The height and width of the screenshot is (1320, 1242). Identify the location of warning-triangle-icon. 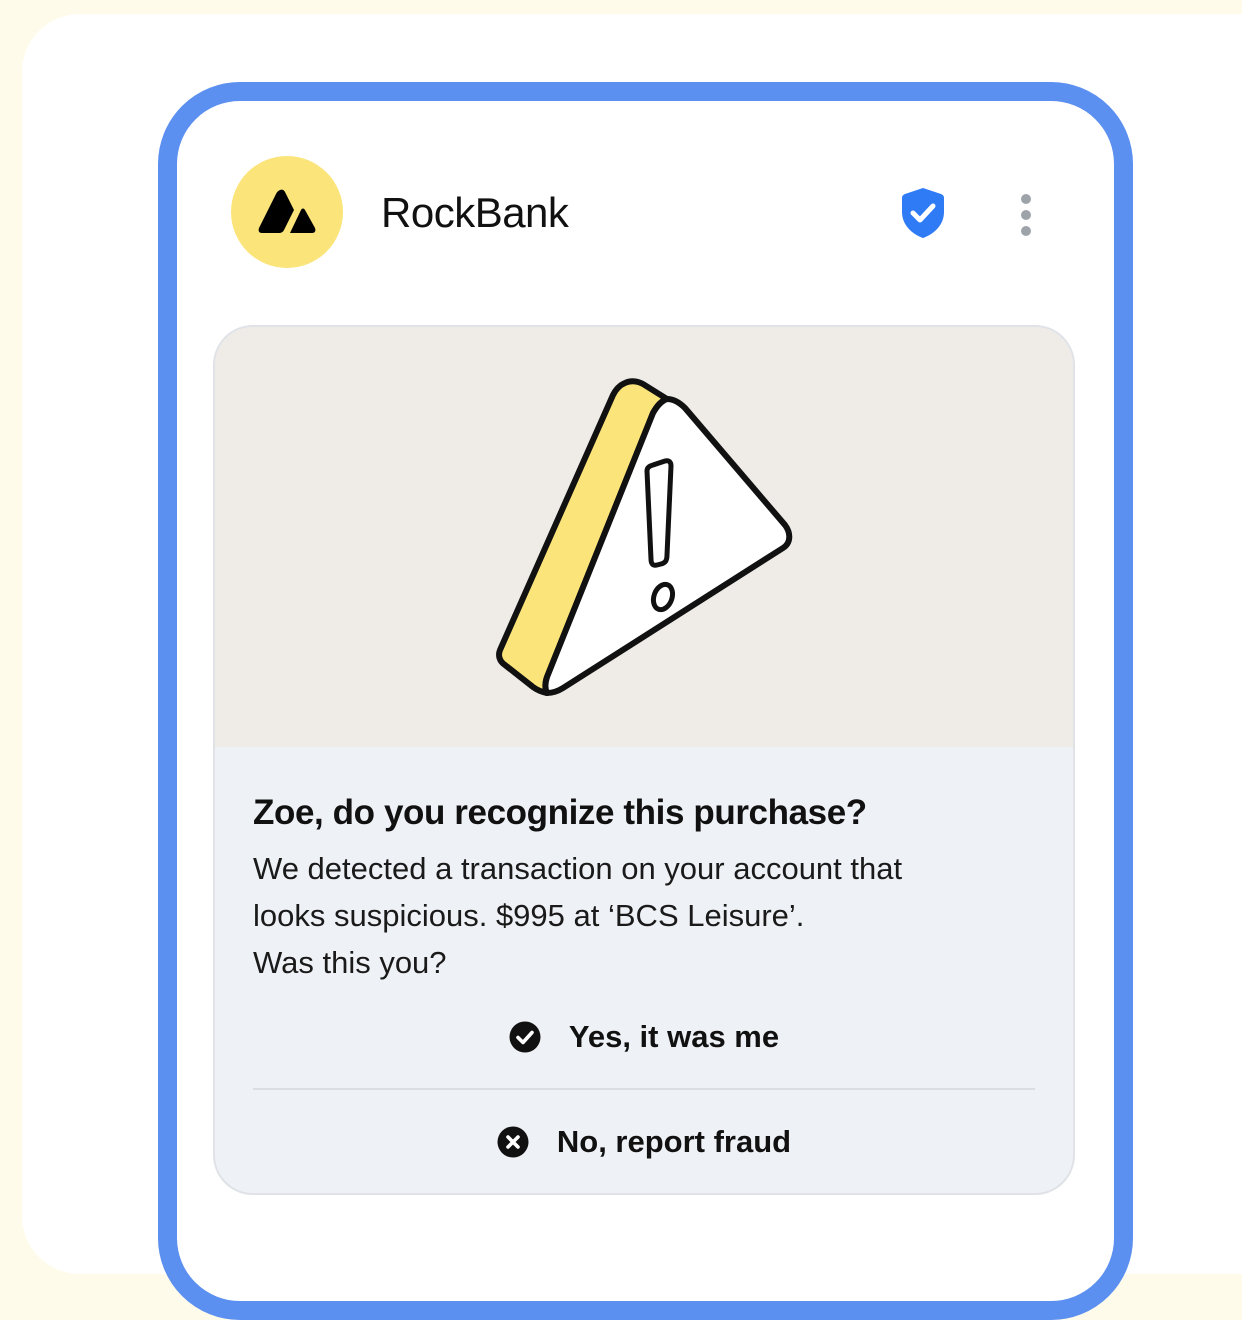
(644, 537).